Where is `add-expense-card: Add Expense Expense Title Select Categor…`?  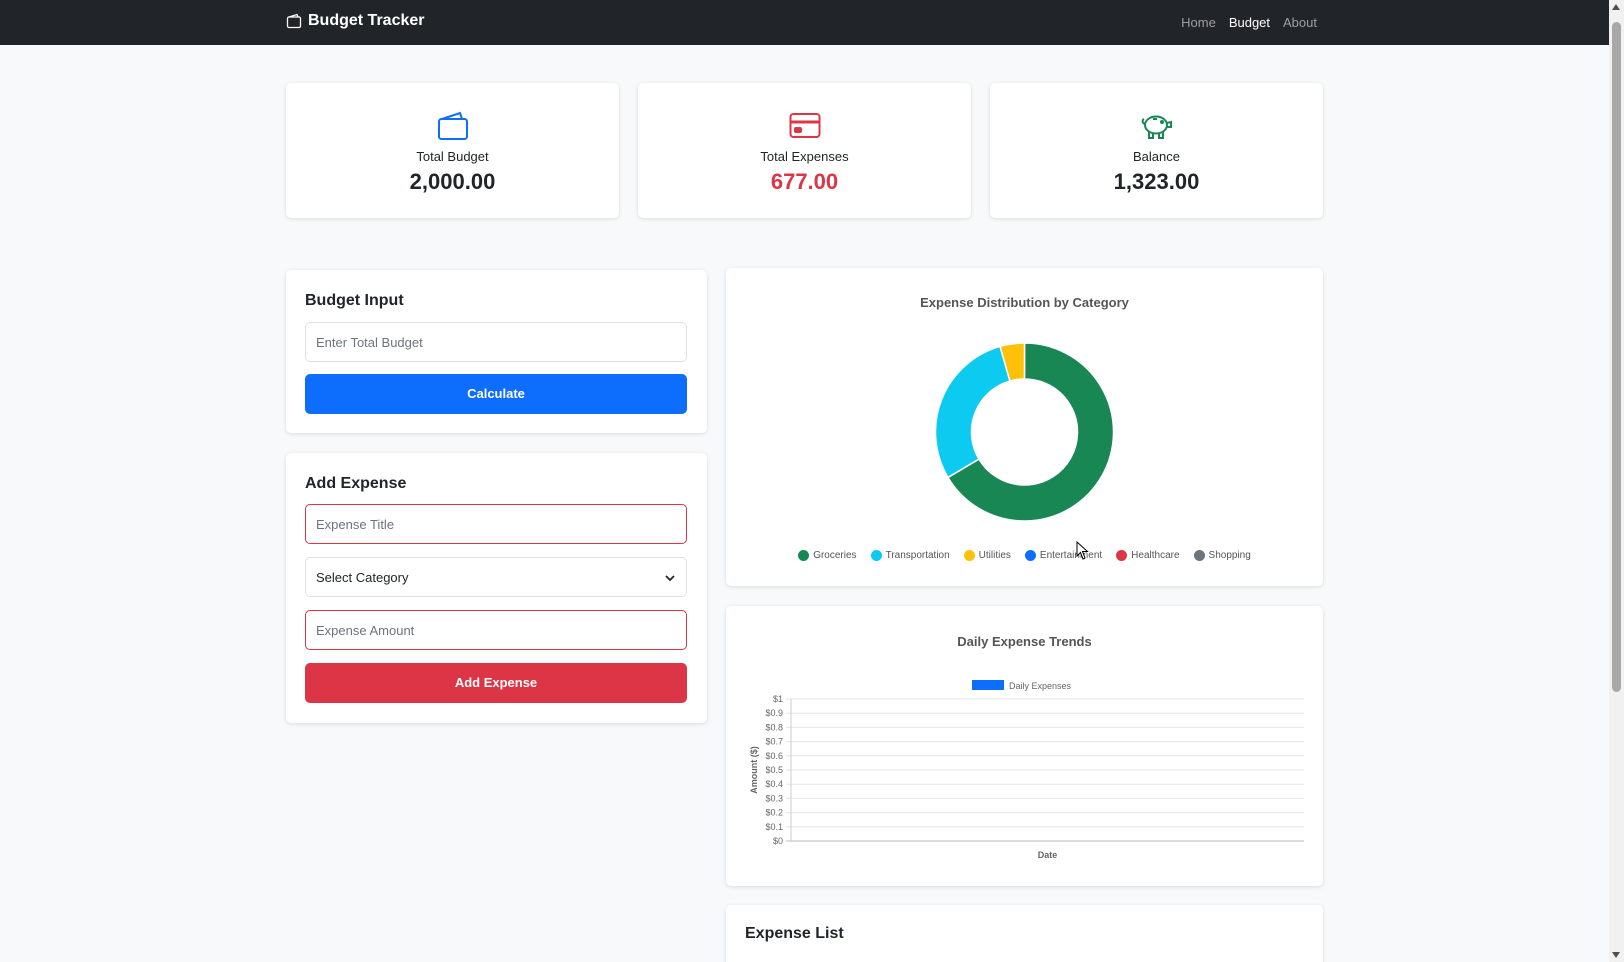 add-expense-card: Add Expense Expense Title Select Categor… is located at coordinates (496, 588).